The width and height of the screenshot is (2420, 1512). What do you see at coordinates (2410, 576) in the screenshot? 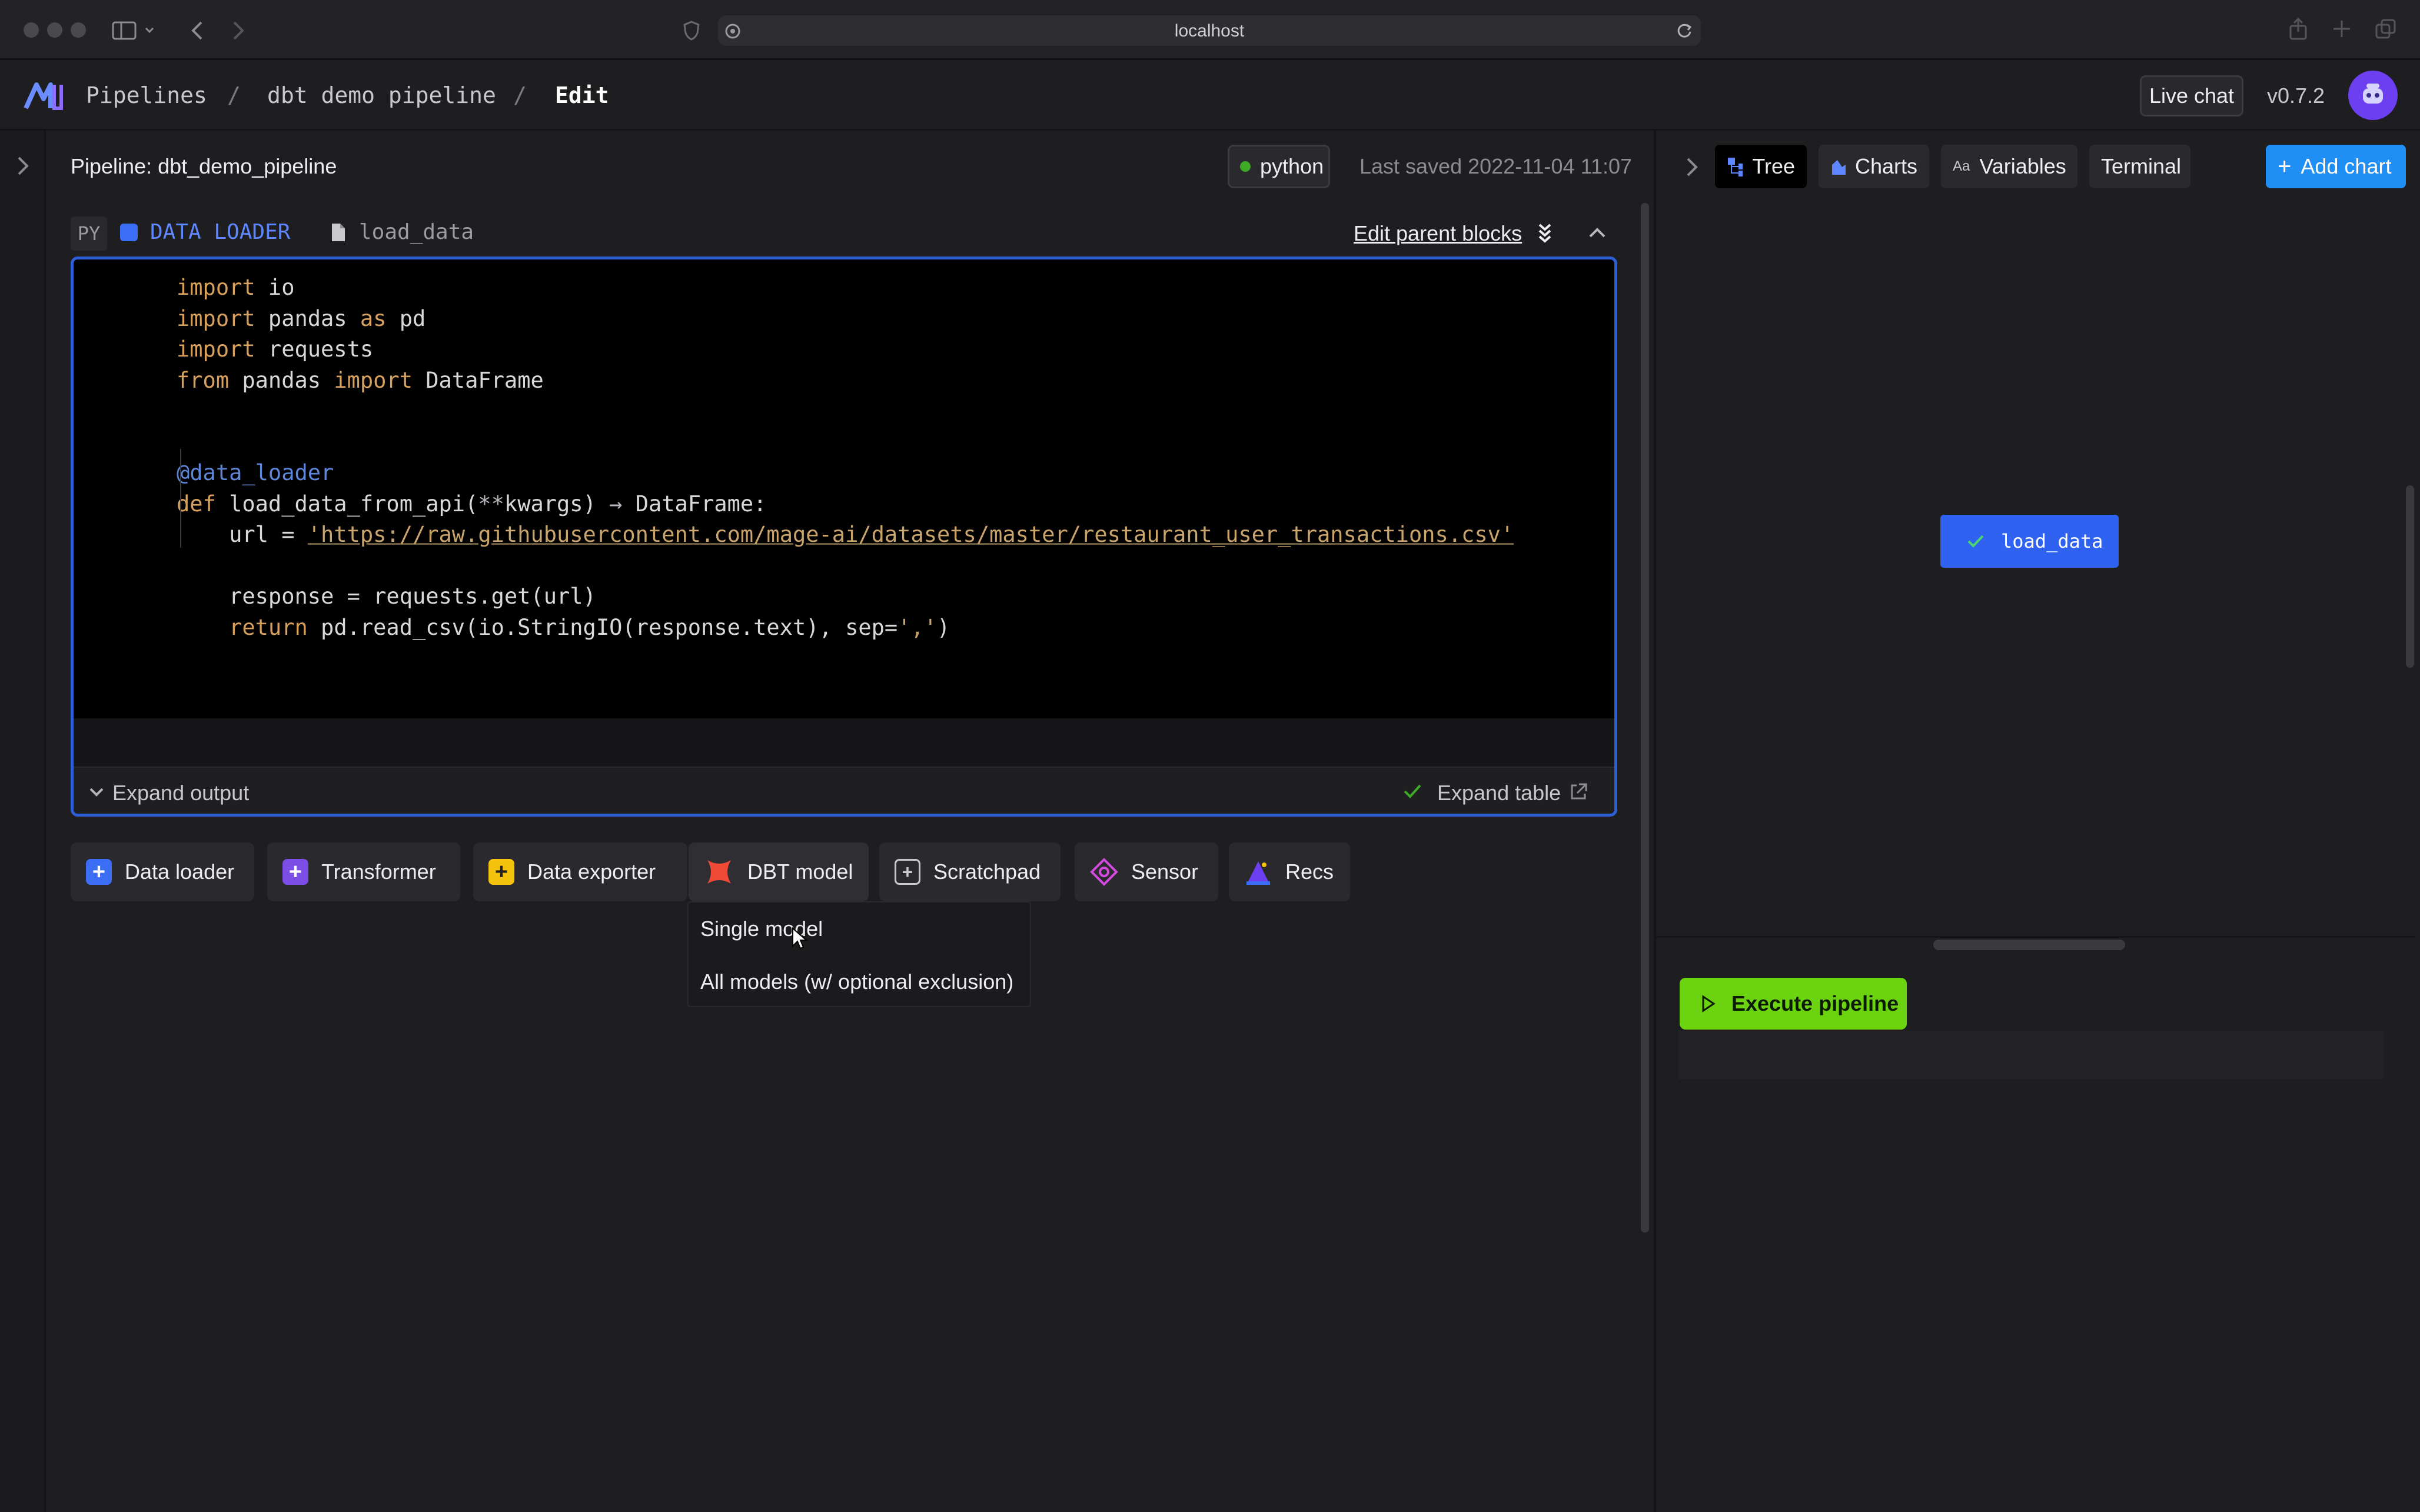
I see `tree-vertical-scrollbar` at bounding box center [2410, 576].